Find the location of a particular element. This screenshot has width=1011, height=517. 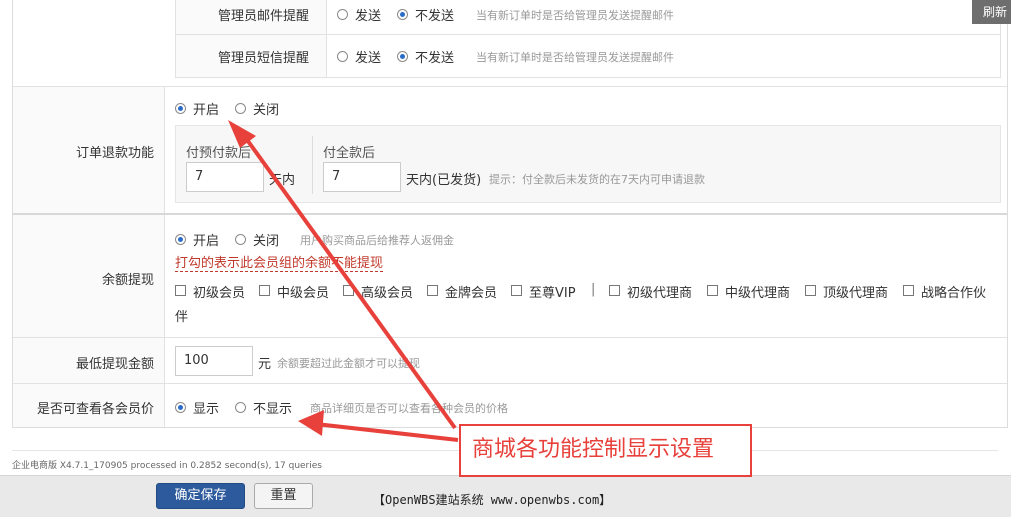

arrow-line-left is located at coordinates (387, 432).